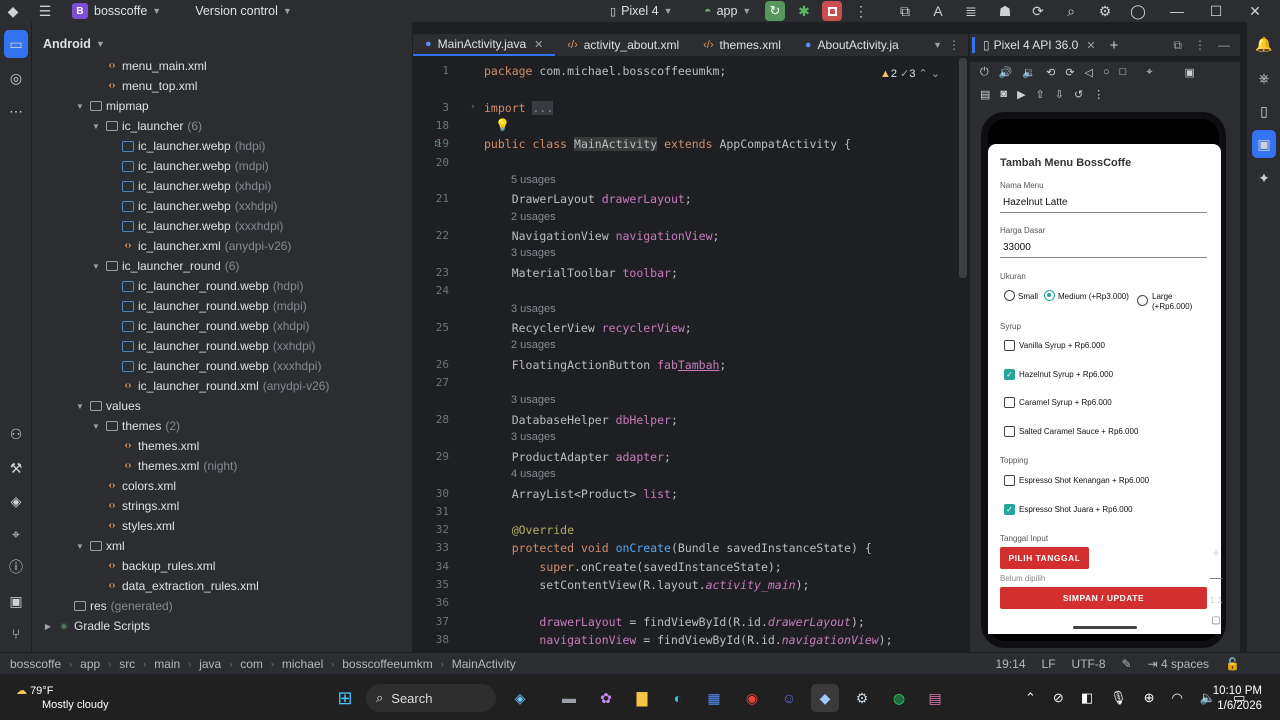 The image size is (1280, 720). Describe the element at coordinates (1142, 300) in the screenshot. I see `radio-large` at that location.